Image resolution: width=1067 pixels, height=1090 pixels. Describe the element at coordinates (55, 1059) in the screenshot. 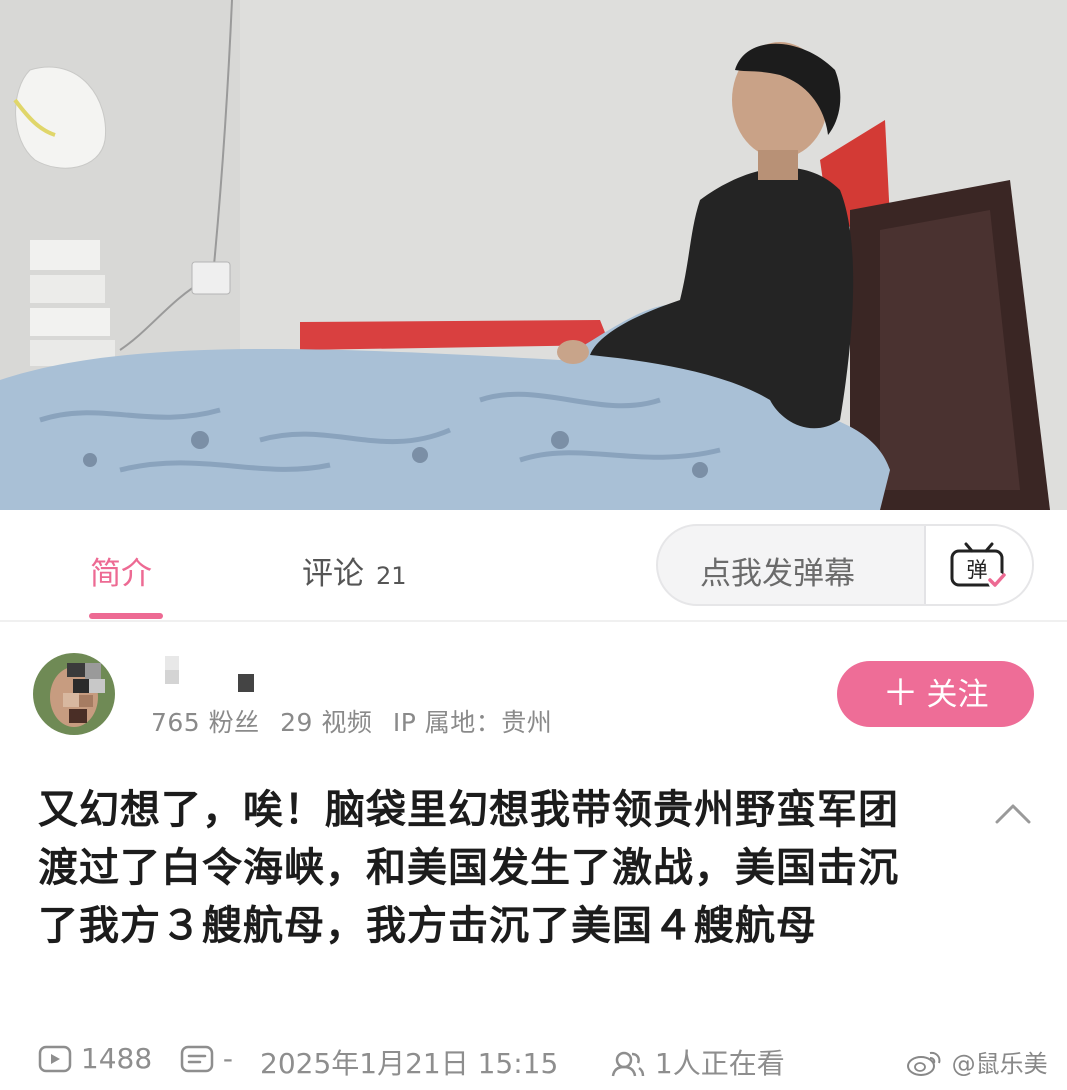

I see `play-count-icon` at that location.